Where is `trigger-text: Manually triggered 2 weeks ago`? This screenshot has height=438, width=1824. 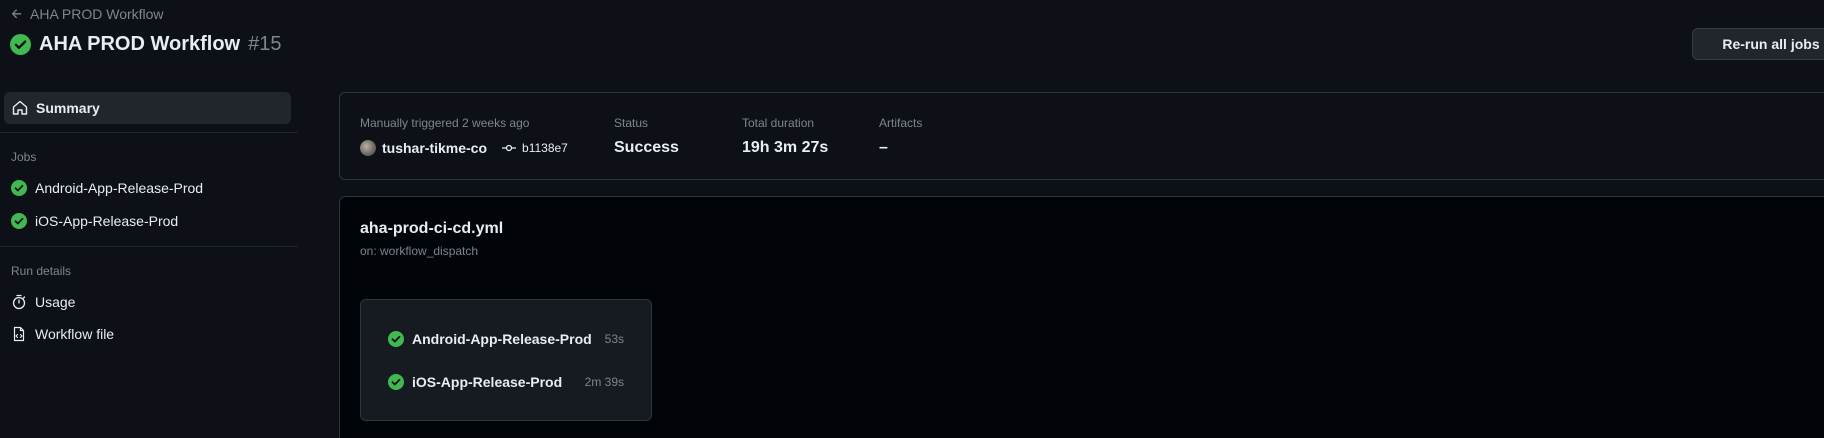 trigger-text: Manually triggered 2 weeks ago is located at coordinates (445, 123).